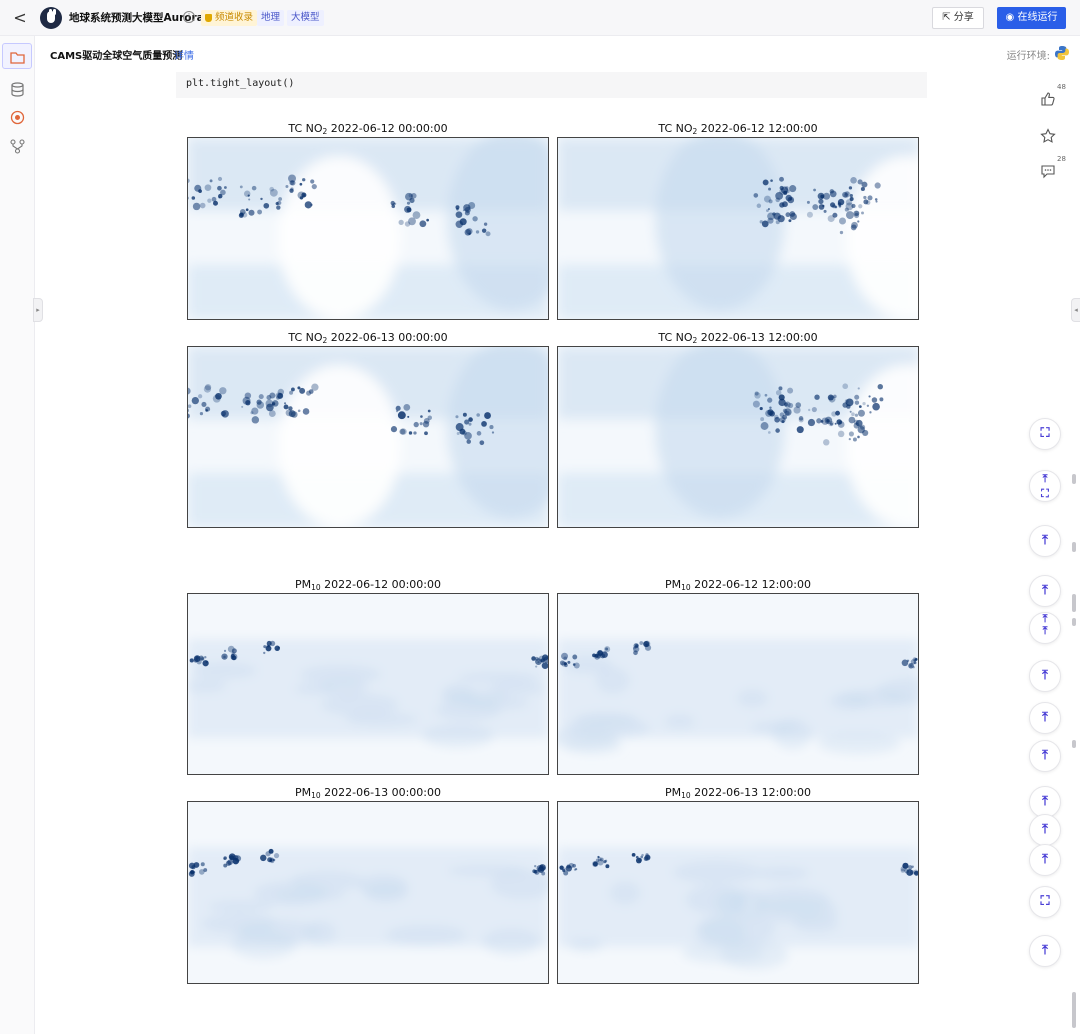 The image size is (1080, 1034). I want to click on target-icon, so click(17, 117).